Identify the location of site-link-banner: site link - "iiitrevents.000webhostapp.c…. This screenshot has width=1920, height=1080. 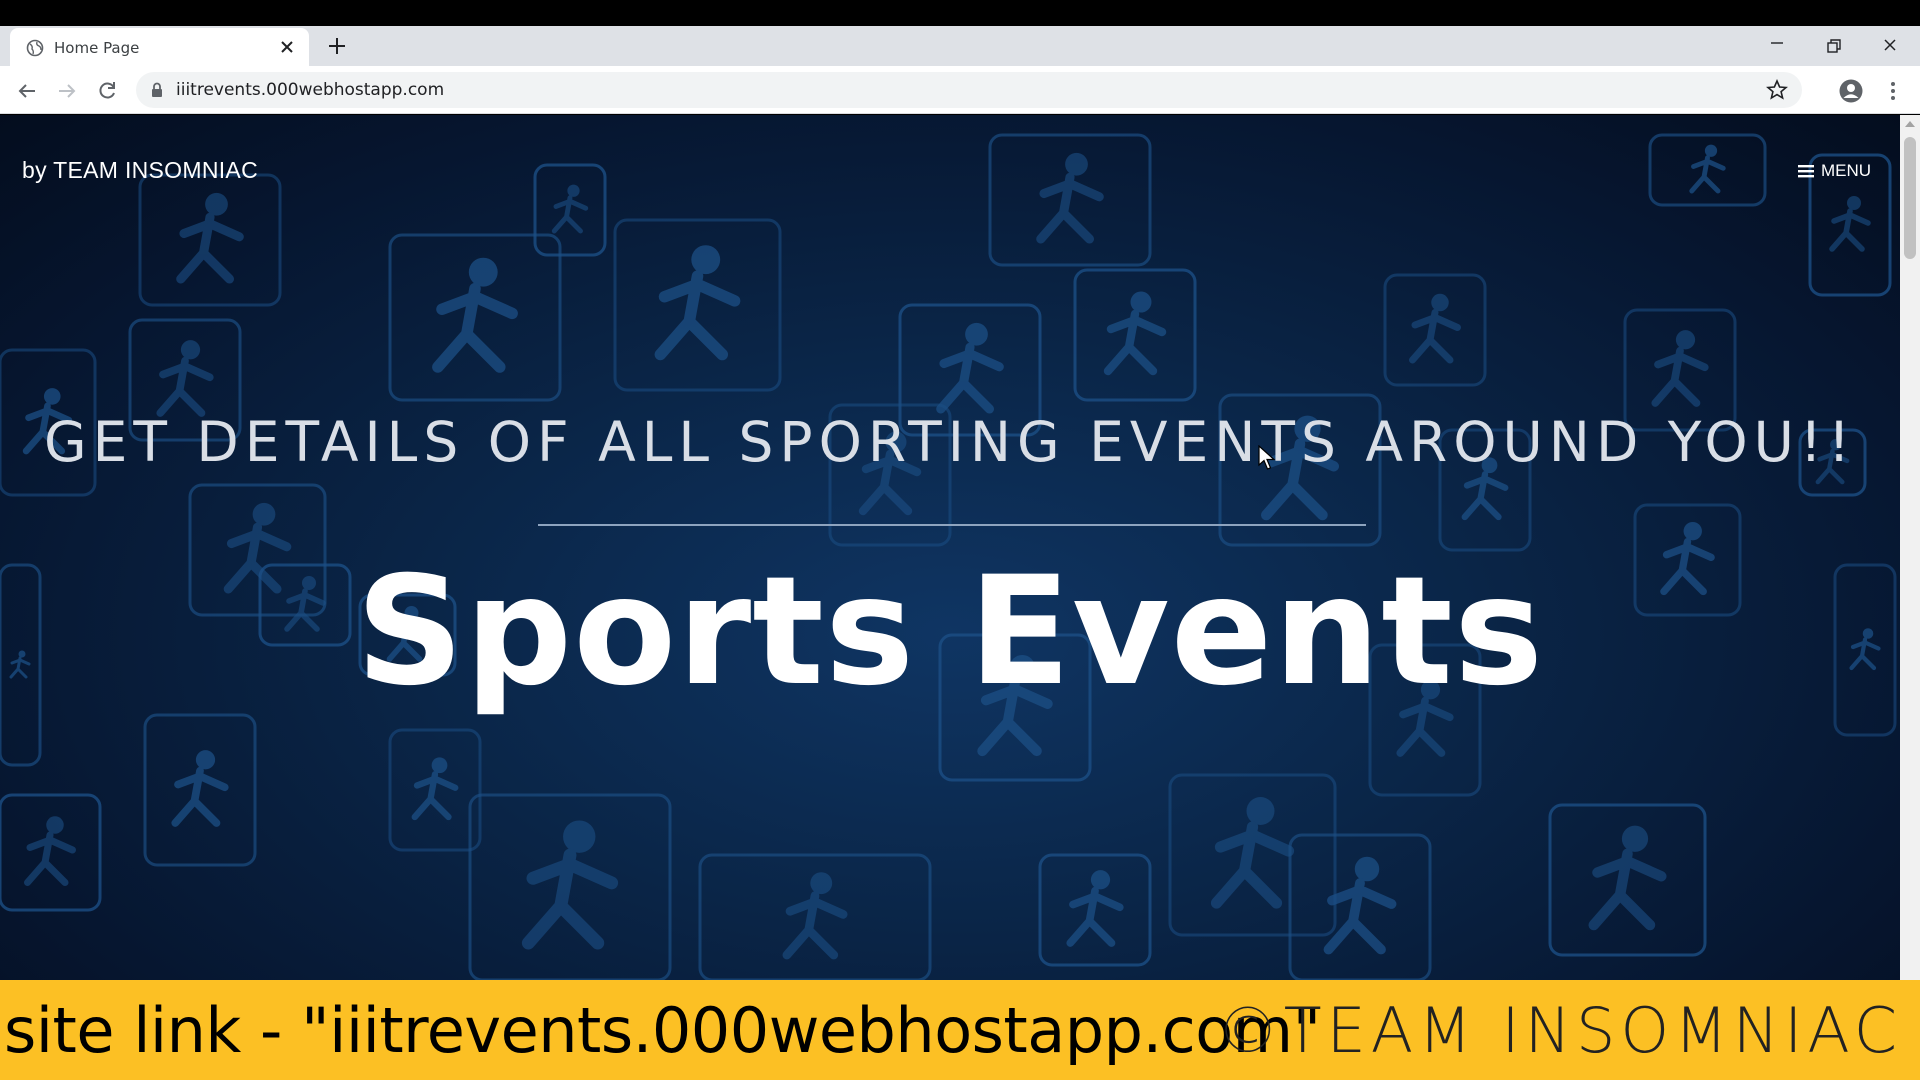
(960, 1030).